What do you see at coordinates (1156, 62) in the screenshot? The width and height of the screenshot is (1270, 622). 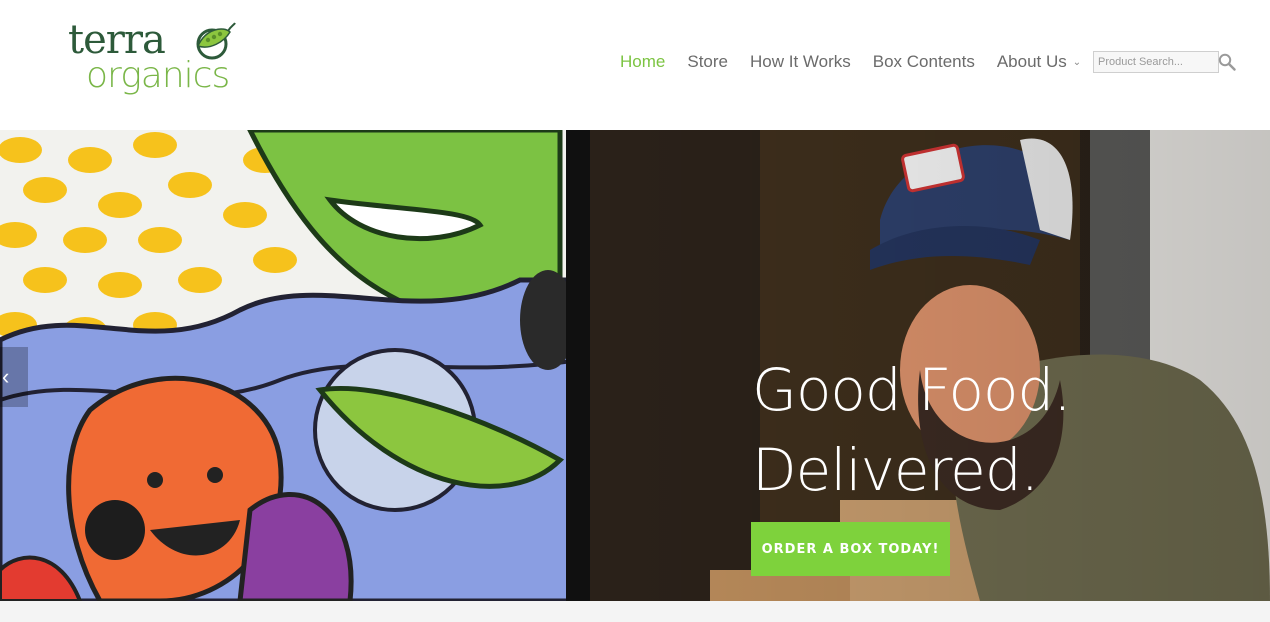 I see `product-search-input` at bounding box center [1156, 62].